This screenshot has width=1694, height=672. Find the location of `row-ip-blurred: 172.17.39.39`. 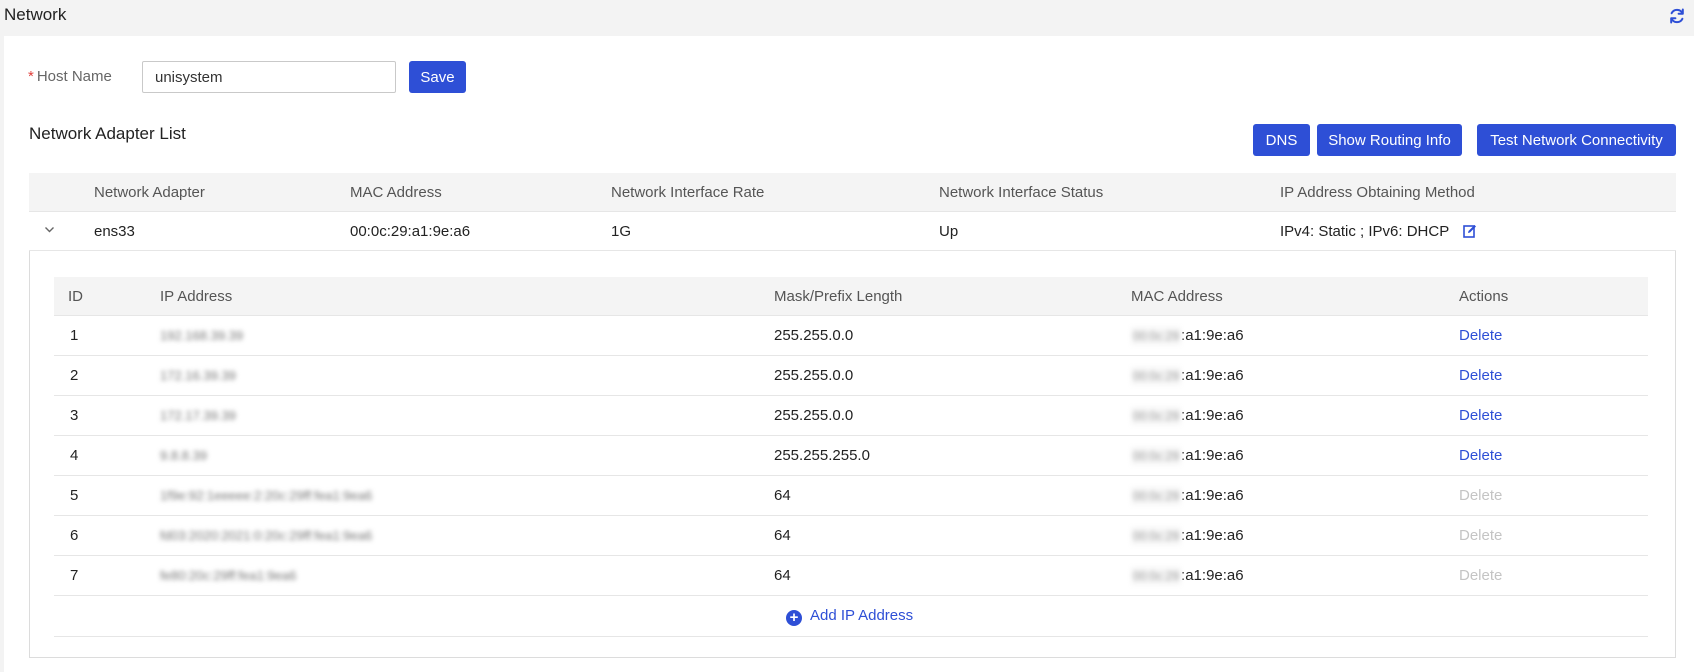

row-ip-blurred: 172.17.39.39 is located at coordinates (198, 415).